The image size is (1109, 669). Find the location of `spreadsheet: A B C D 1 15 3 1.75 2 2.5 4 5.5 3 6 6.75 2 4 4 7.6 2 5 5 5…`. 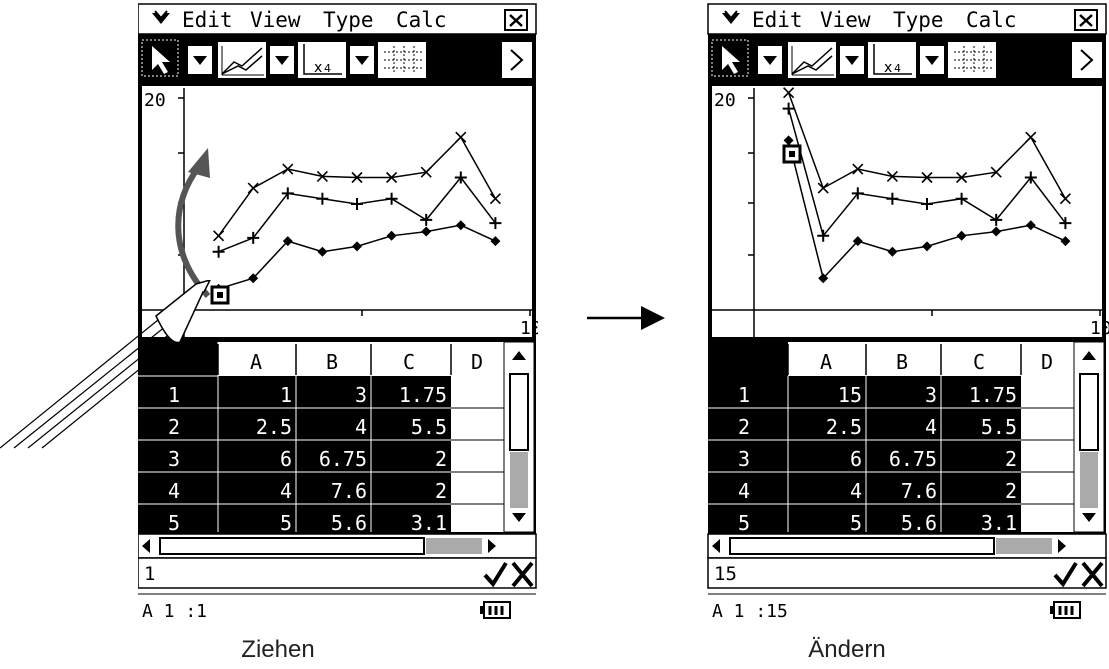

spreadsheet: A B C D 1 15 3 1.75 2 2.5 4 5.5 3 6 6.75 2 4 4 7.6 2 5 5 5… is located at coordinates (907, 437).